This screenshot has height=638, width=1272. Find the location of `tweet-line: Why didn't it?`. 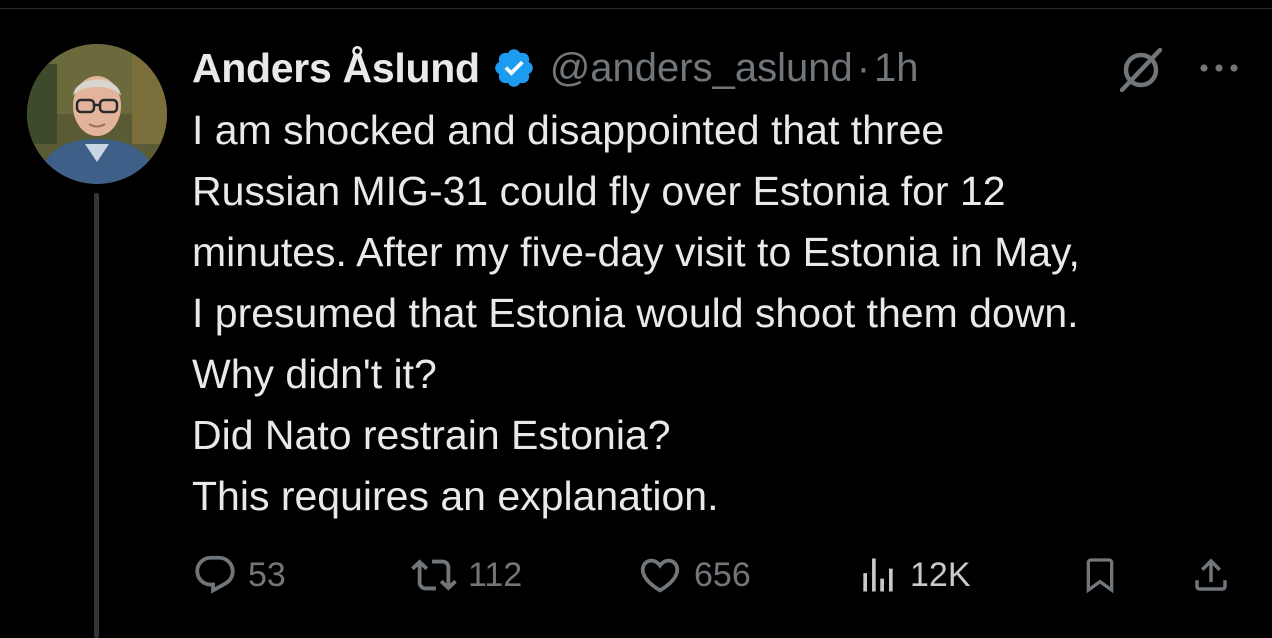

tweet-line: Why didn't it? is located at coordinates (314, 374).